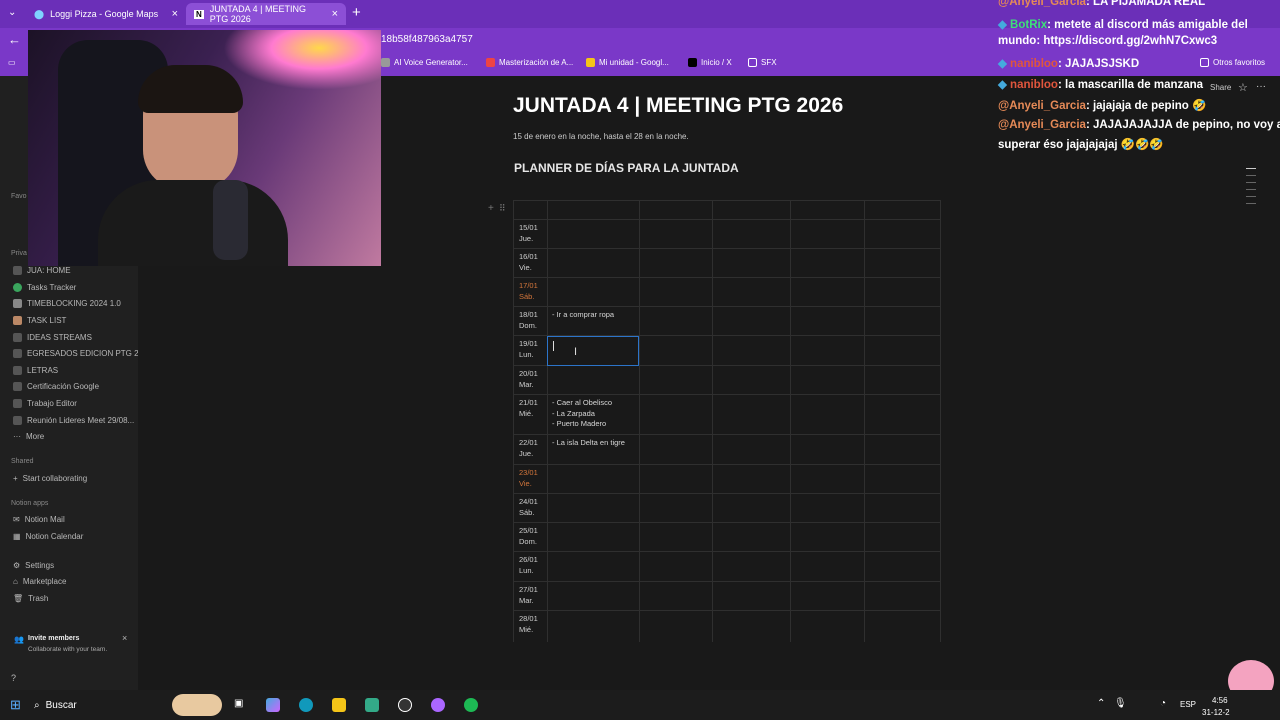 This screenshot has height=720, width=1280. What do you see at coordinates (491, 208) in the screenshot?
I see `add-block-plus-icon: +` at bounding box center [491, 208].